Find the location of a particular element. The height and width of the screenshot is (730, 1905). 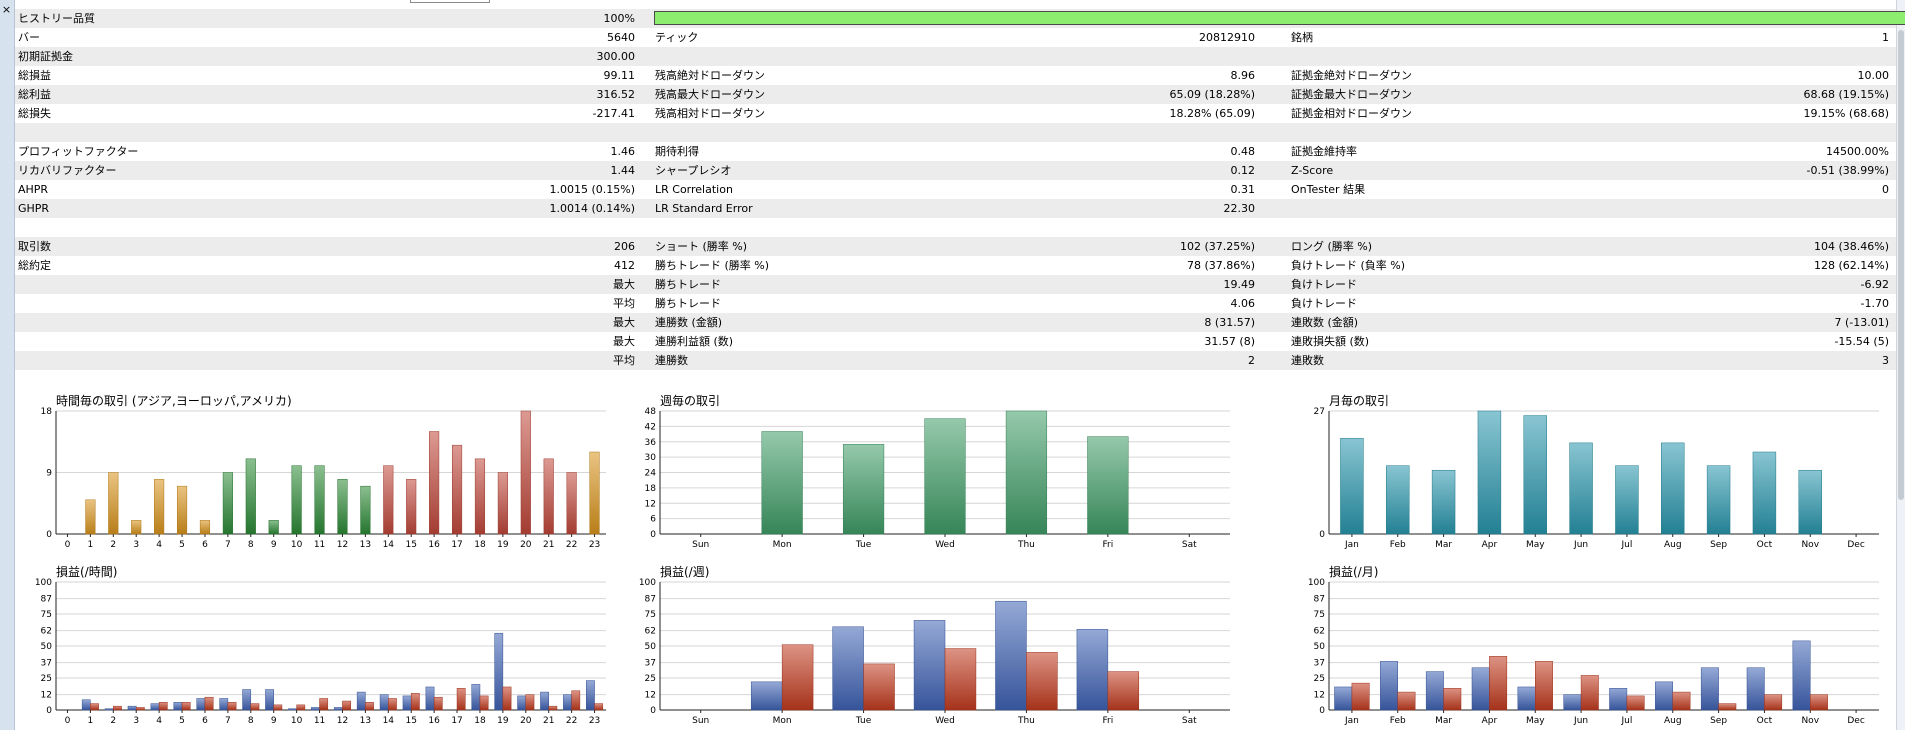

x-tick-label: May is located at coordinates (1535, 721).